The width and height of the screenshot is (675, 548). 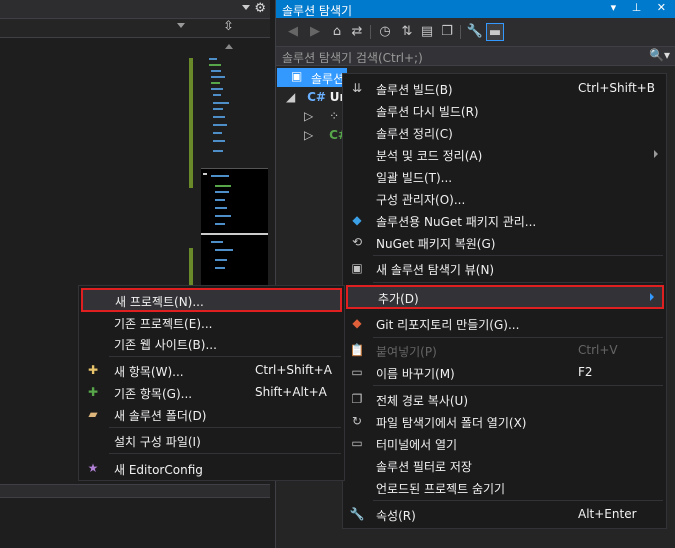 I want to click on menu-item-new-editorconfig: ★ 새 EditorConfig, so click(x=211, y=468).